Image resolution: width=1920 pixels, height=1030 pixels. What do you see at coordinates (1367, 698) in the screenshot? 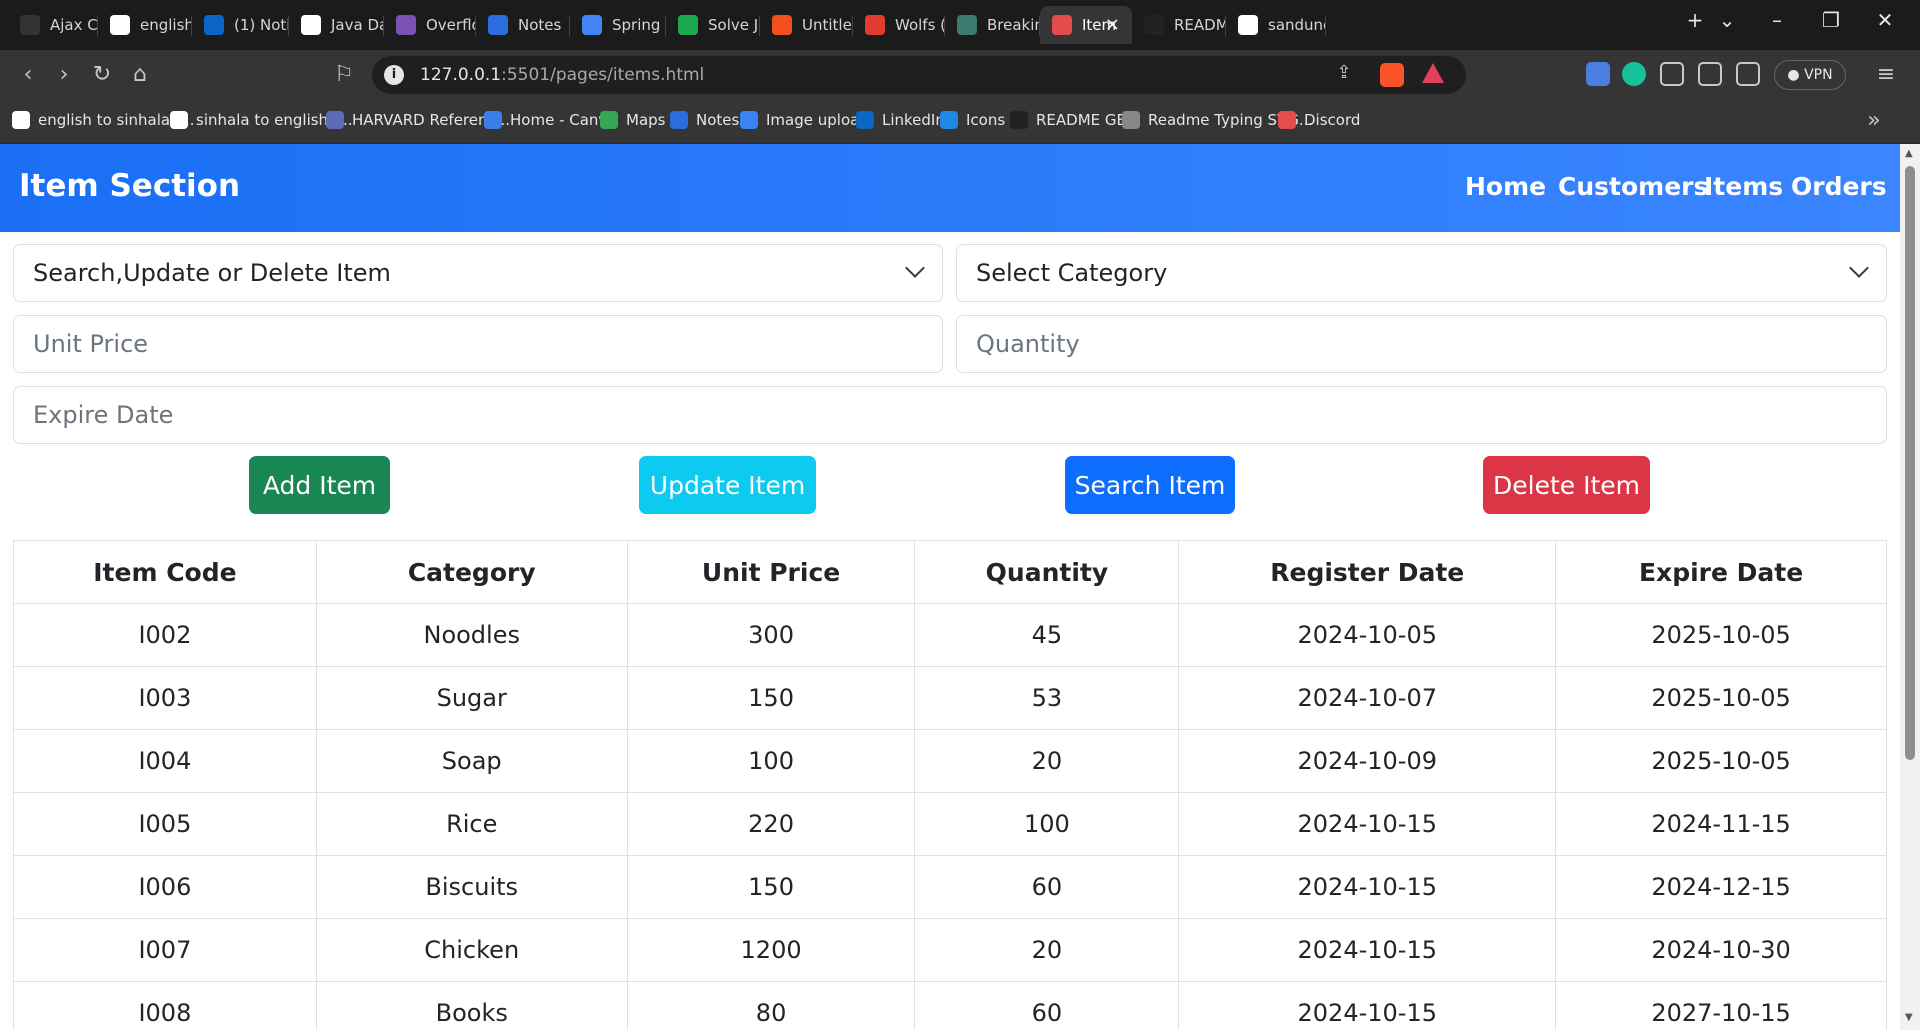
I see `table-cell: 2024-10-07` at bounding box center [1367, 698].